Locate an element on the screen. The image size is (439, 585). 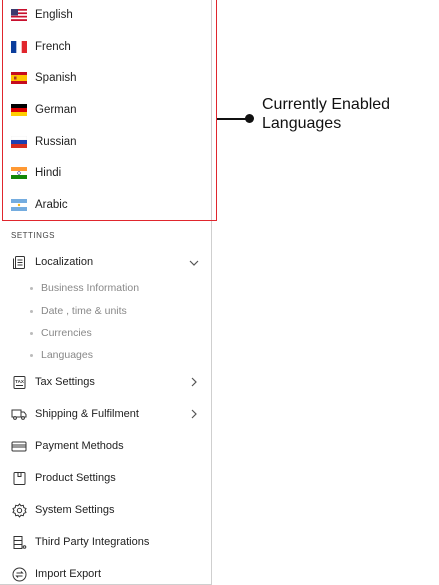
sub-item-label: Date , time & units is located at coordinates (84, 311).